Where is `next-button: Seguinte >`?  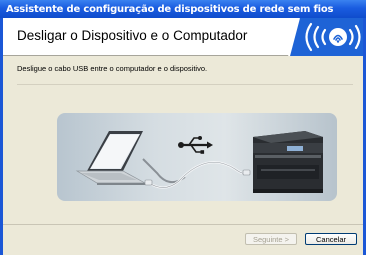
next-button: Seguinte > is located at coordinates (271, 239).